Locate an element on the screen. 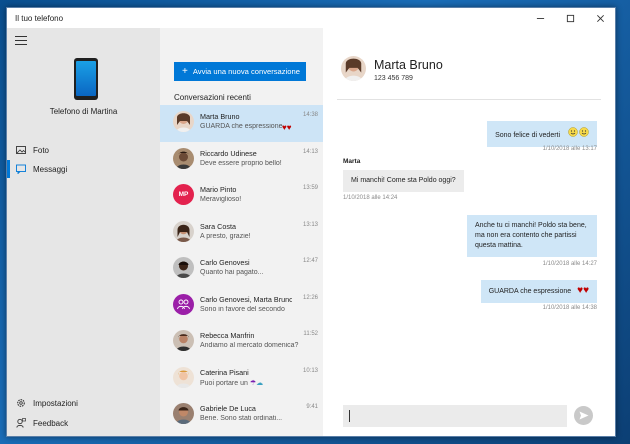  sidebar-item-foto: Foto is located at coordinates (83, 150).